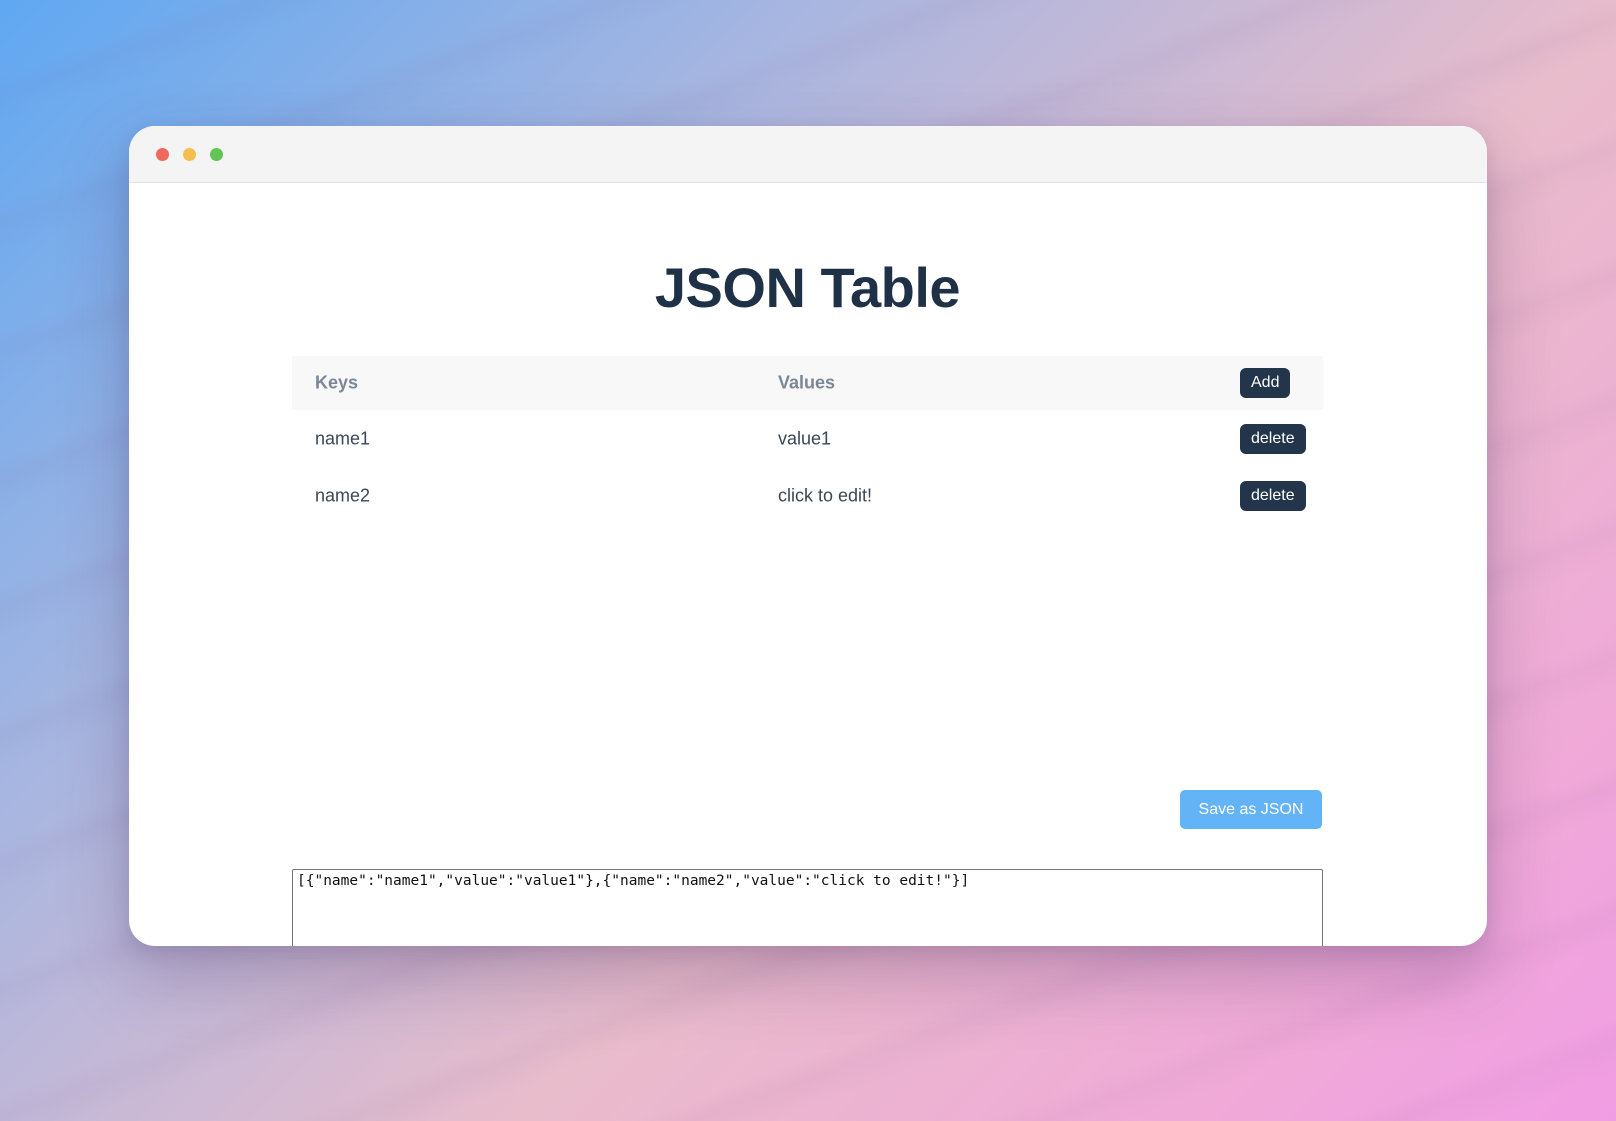  I want to click on add-row-button: Add, so click(1265, 383).